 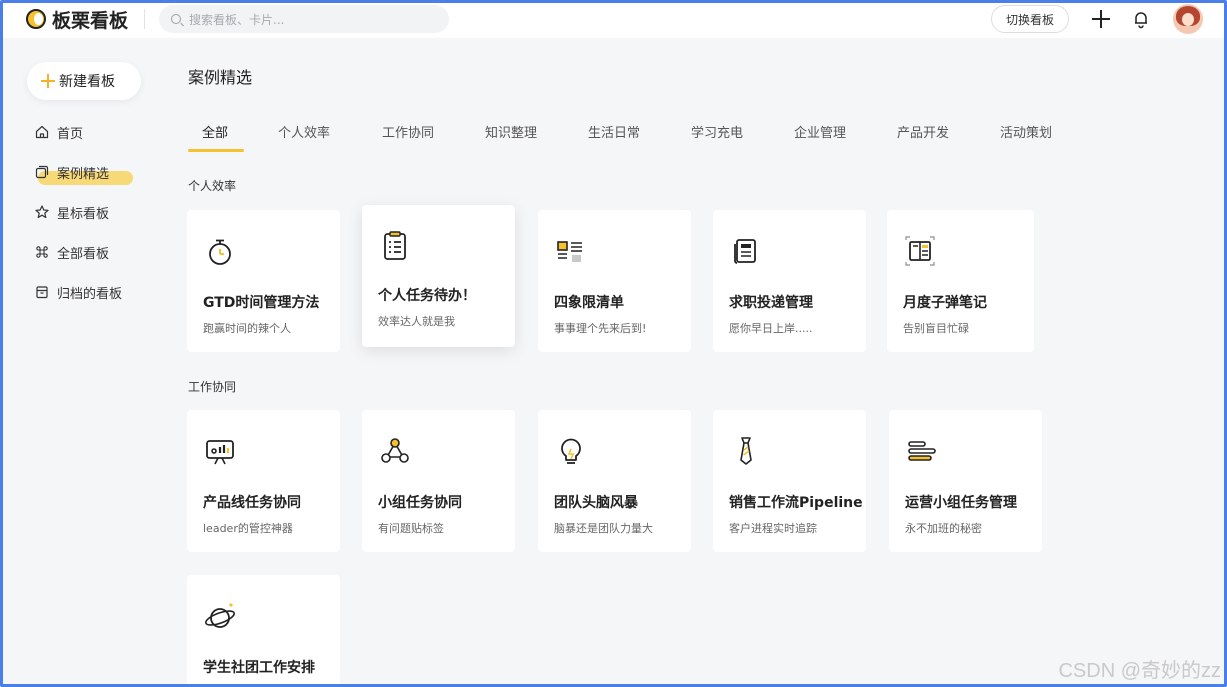 I want to click on tab-collab: 工作协同, so click(x=408, y=131).